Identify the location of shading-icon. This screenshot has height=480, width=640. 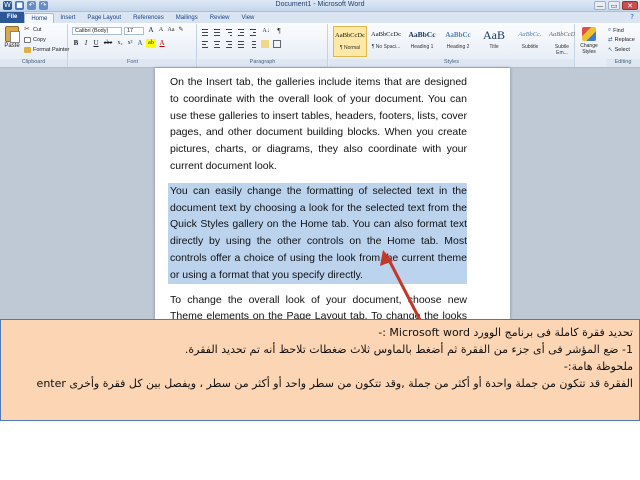
(265, 44).